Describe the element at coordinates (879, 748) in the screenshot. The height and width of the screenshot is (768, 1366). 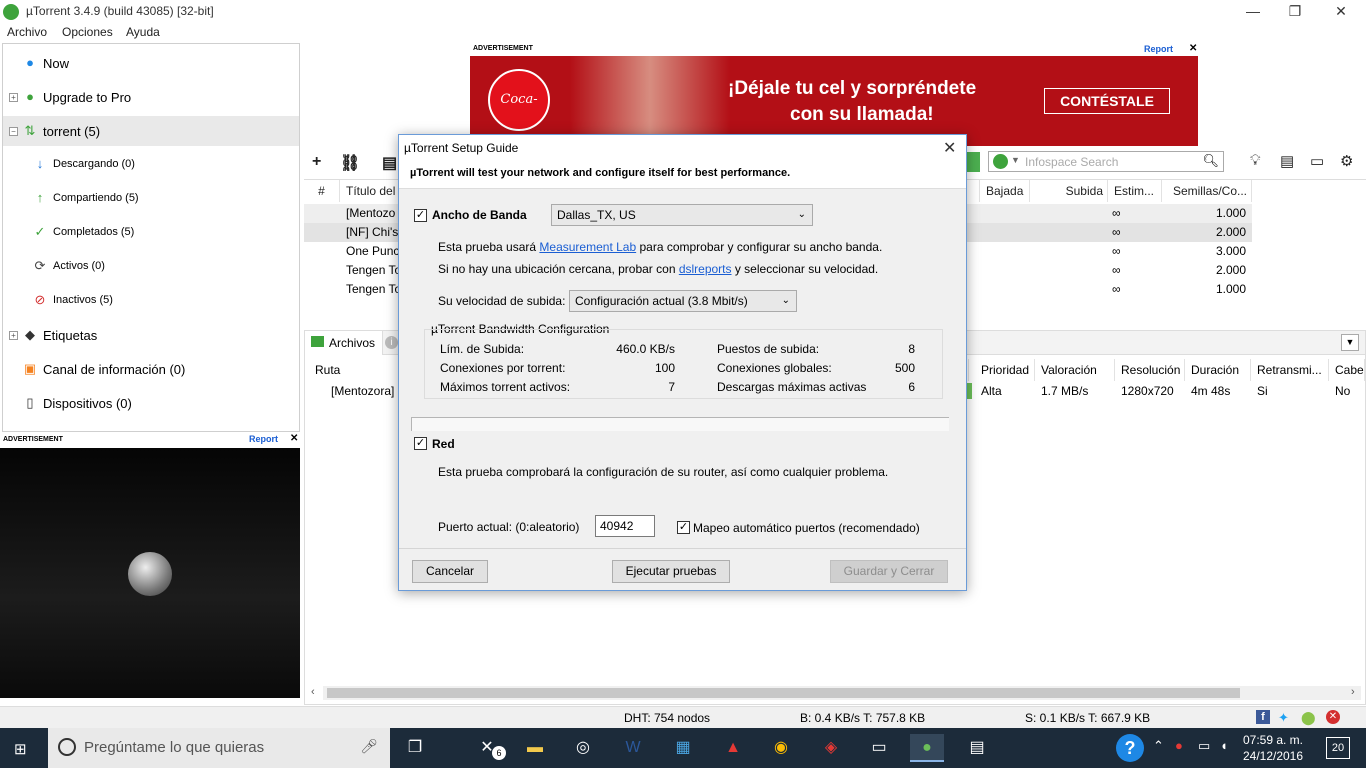
I see `terminal-icon: ▭` at that location.